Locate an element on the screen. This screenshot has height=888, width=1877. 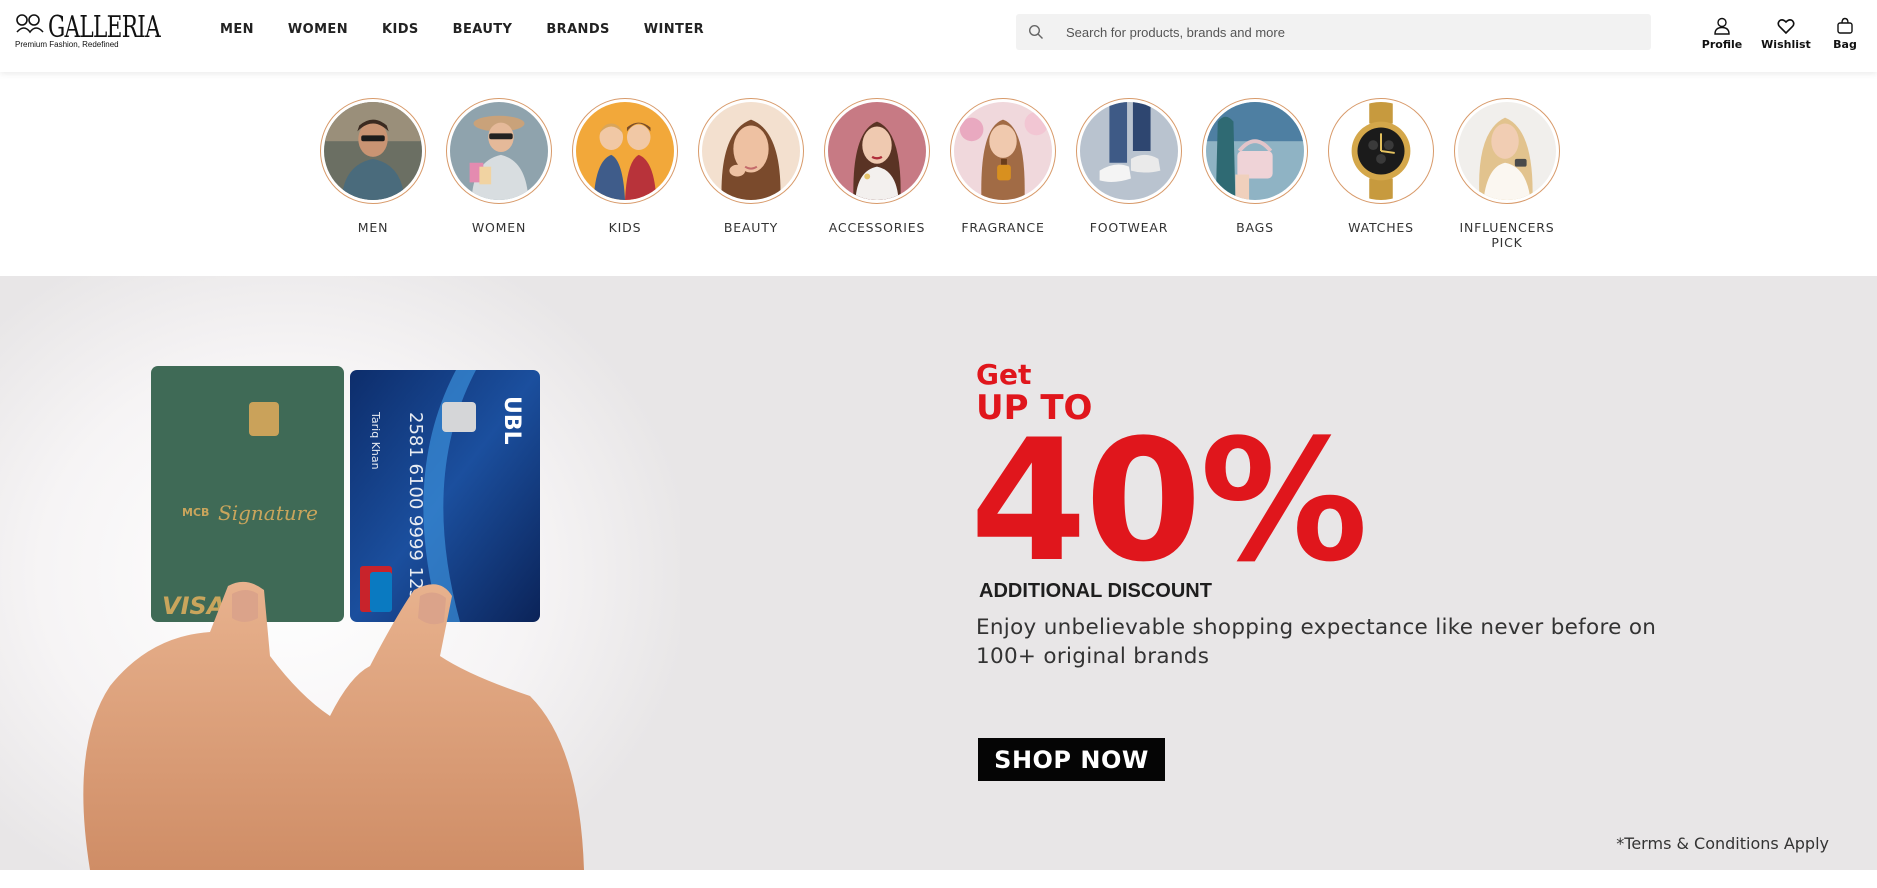
category-label: FOOTWEAR is located at coordinates (1129, 227).